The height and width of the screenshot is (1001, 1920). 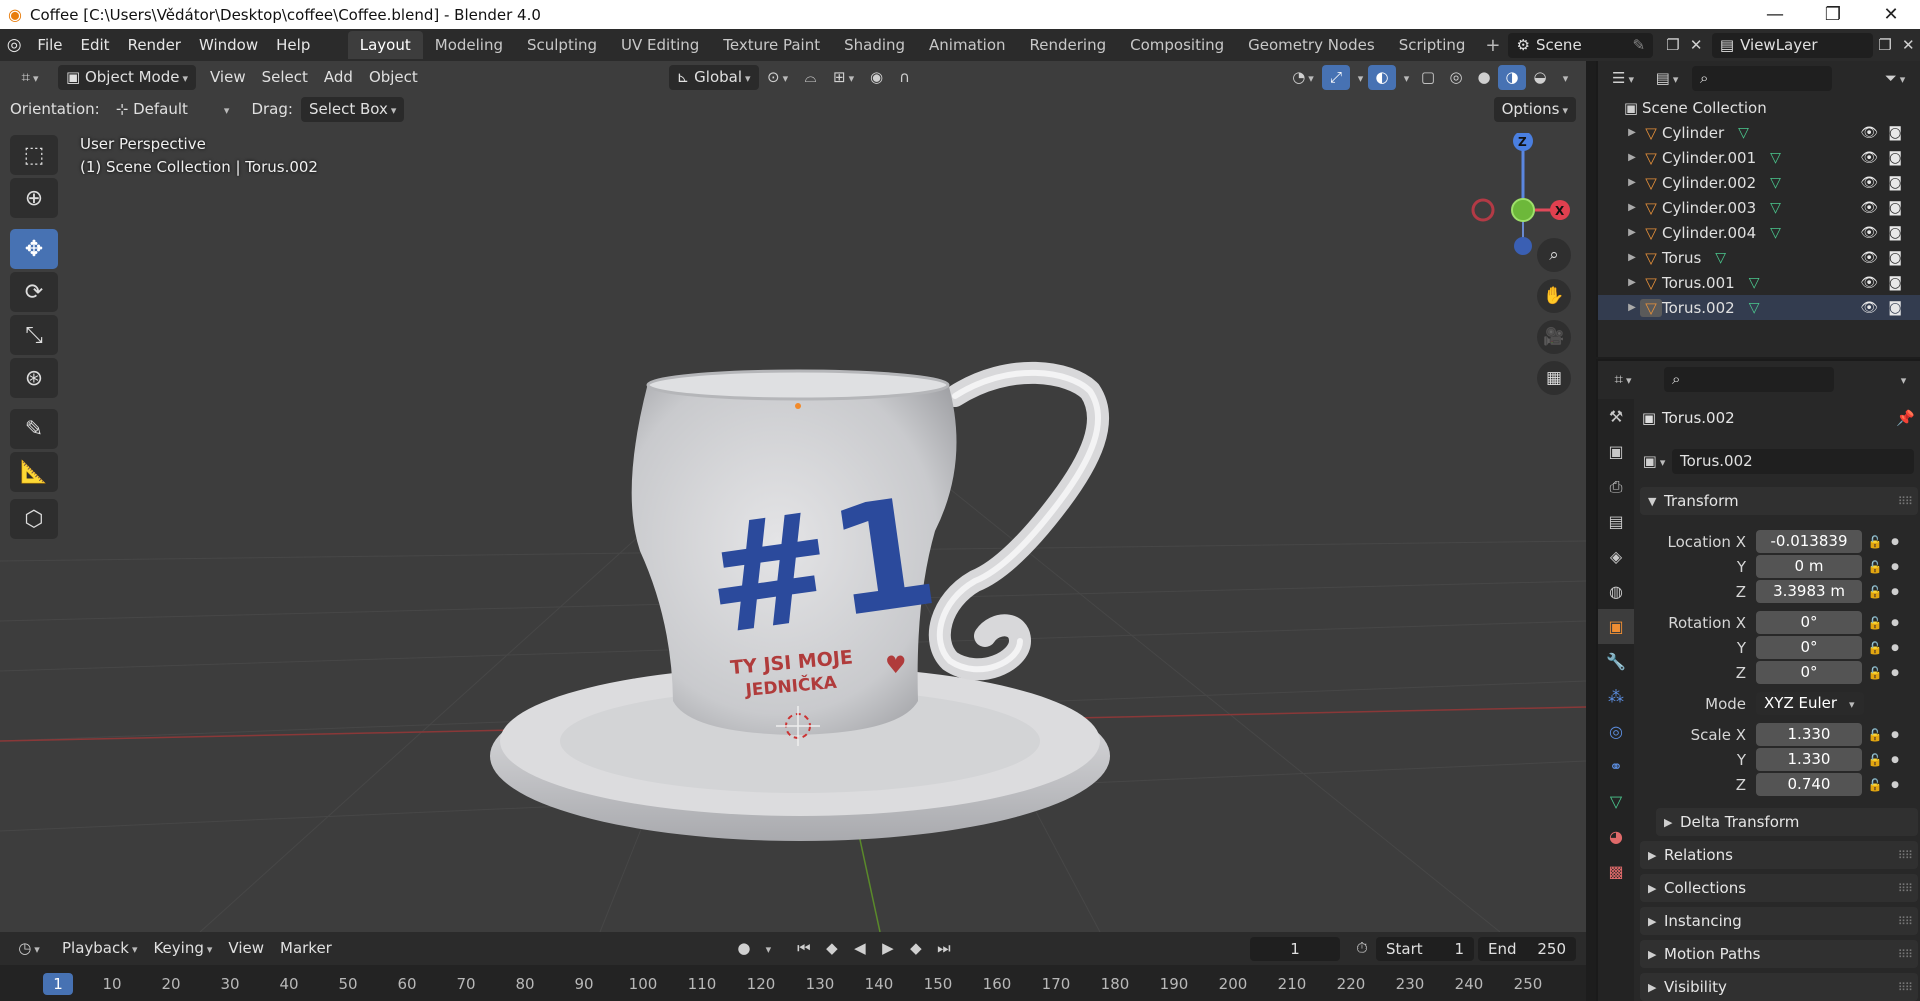 I want to click on menu-keying: Keying ▾, so click(x=182, y=948).